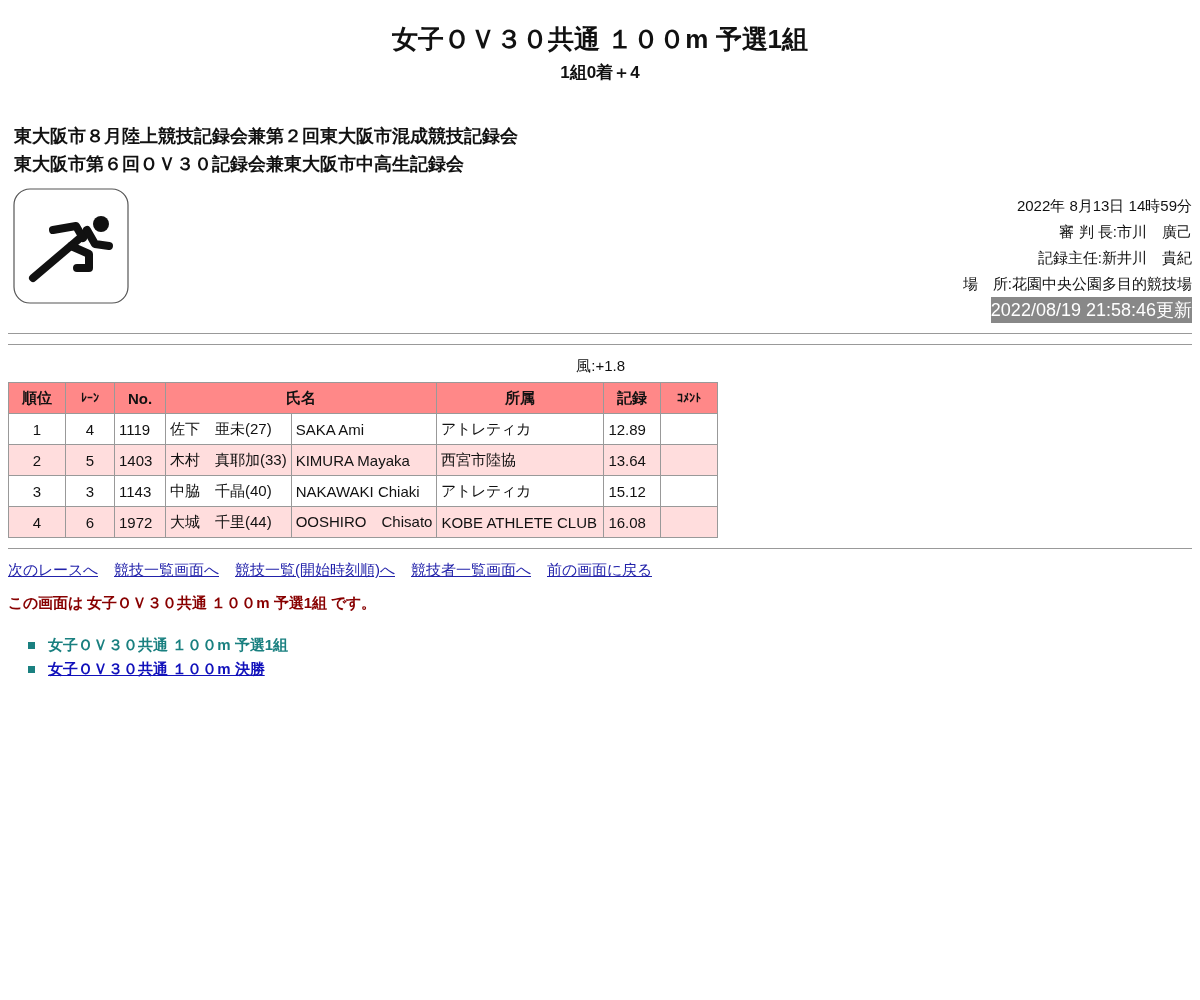 The width and height of the screenshot is (1200, 1000). What do you see at coordinates (90, 398) in the screenshot?
I see `column-header: ﾚｰﾝ` at bounding box center [90, 398].